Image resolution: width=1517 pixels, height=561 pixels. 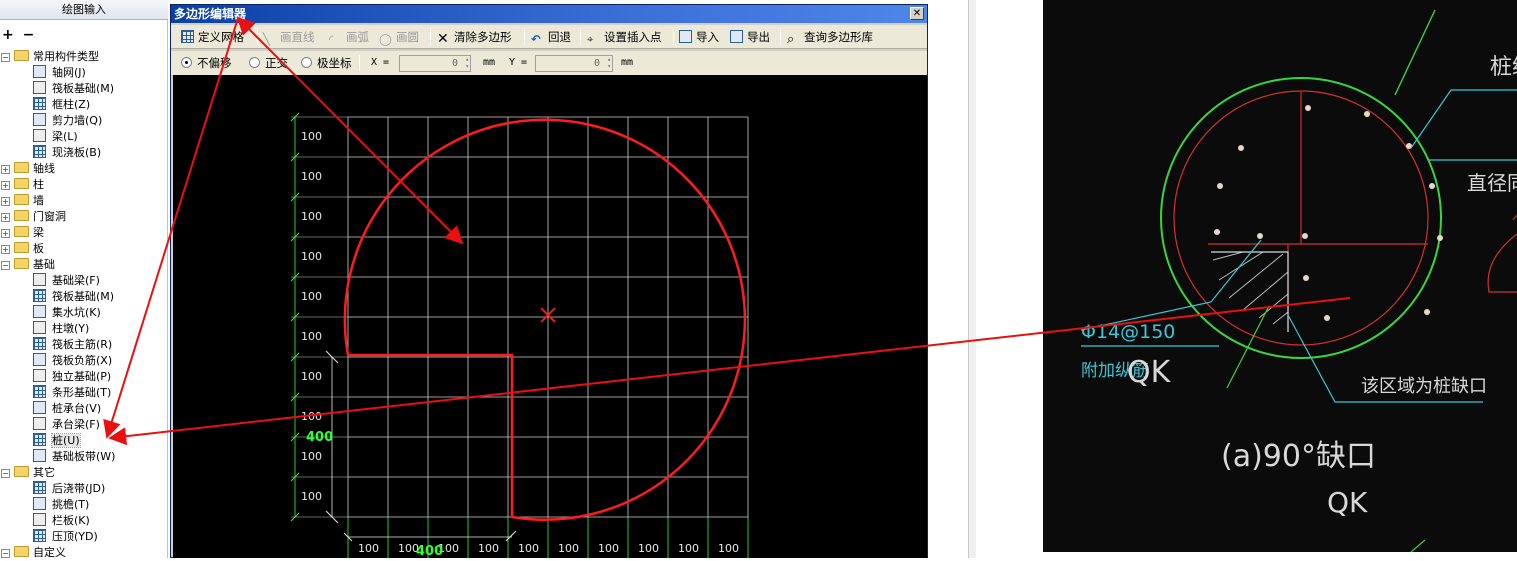 What do you see at coordinates (61, 105) in the screenshot?
I see `tree-item: 框柱(Z)` at bounding box center [61, 105].